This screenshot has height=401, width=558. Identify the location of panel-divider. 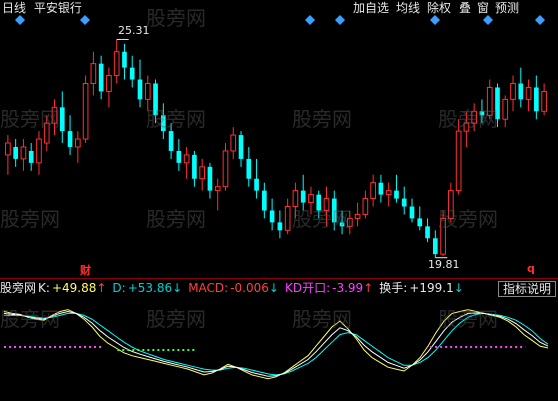
(279, 278).